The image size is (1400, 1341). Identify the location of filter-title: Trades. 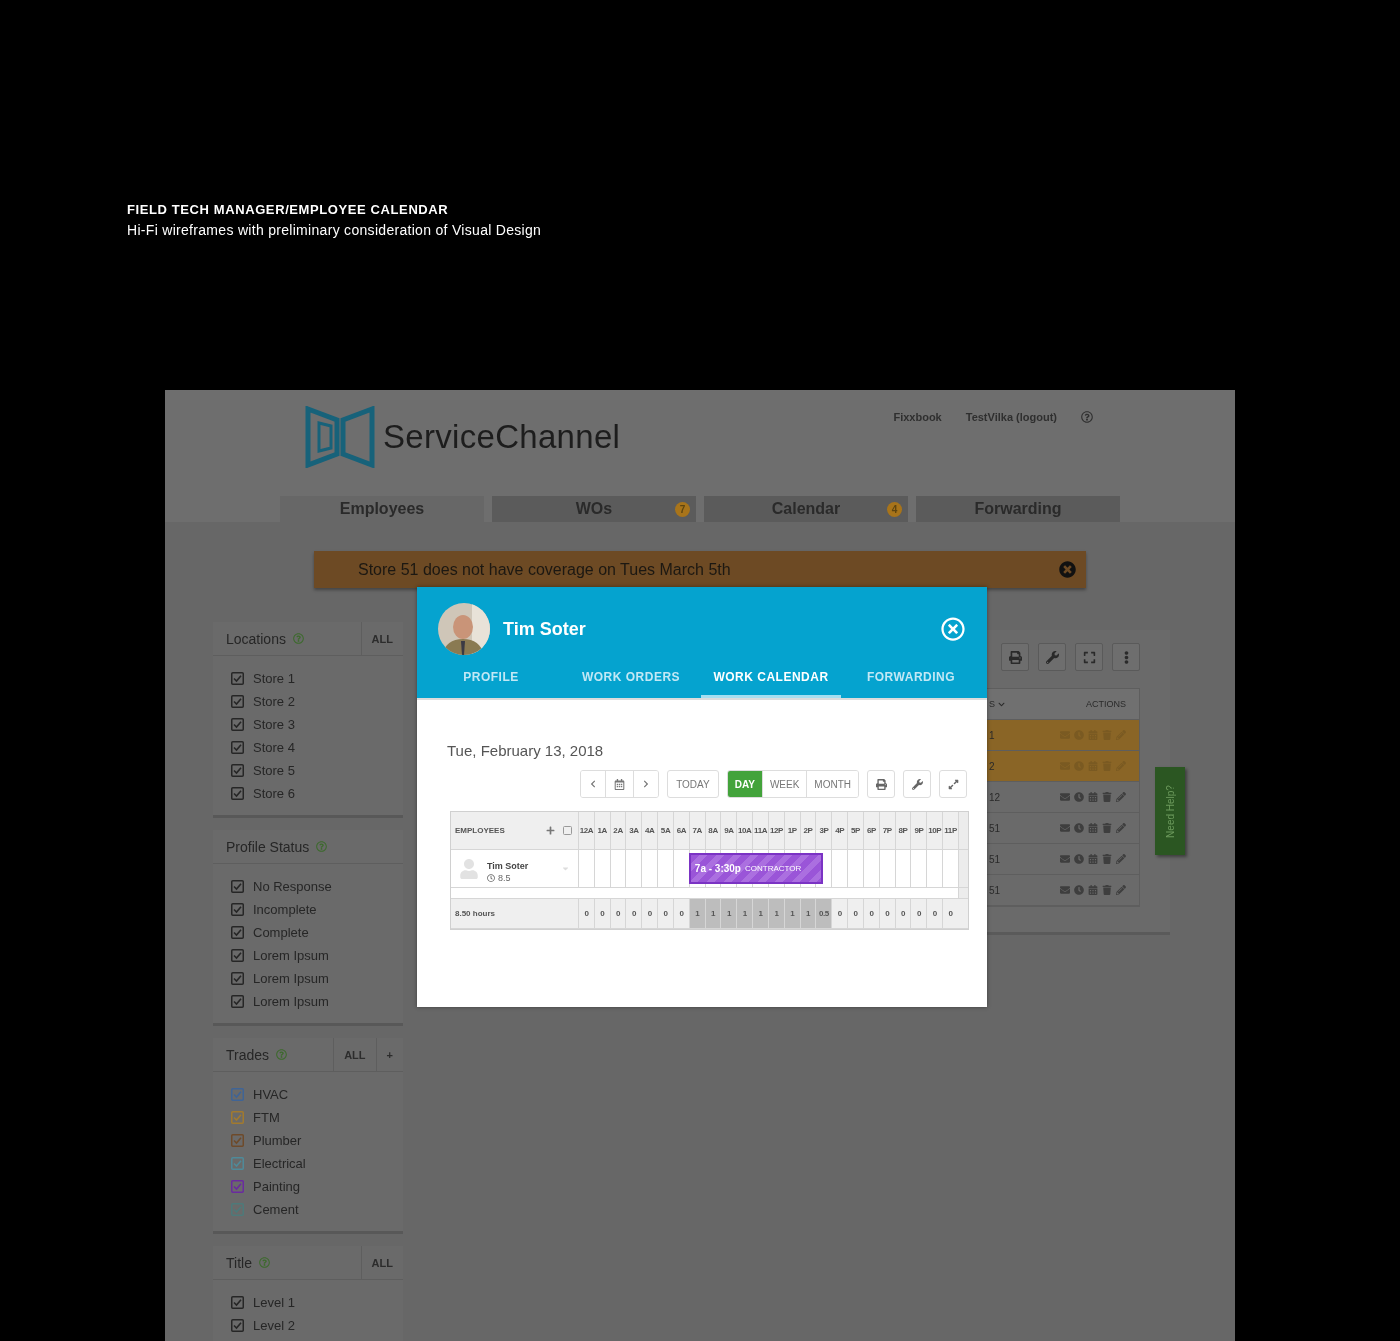
(248, 1054).